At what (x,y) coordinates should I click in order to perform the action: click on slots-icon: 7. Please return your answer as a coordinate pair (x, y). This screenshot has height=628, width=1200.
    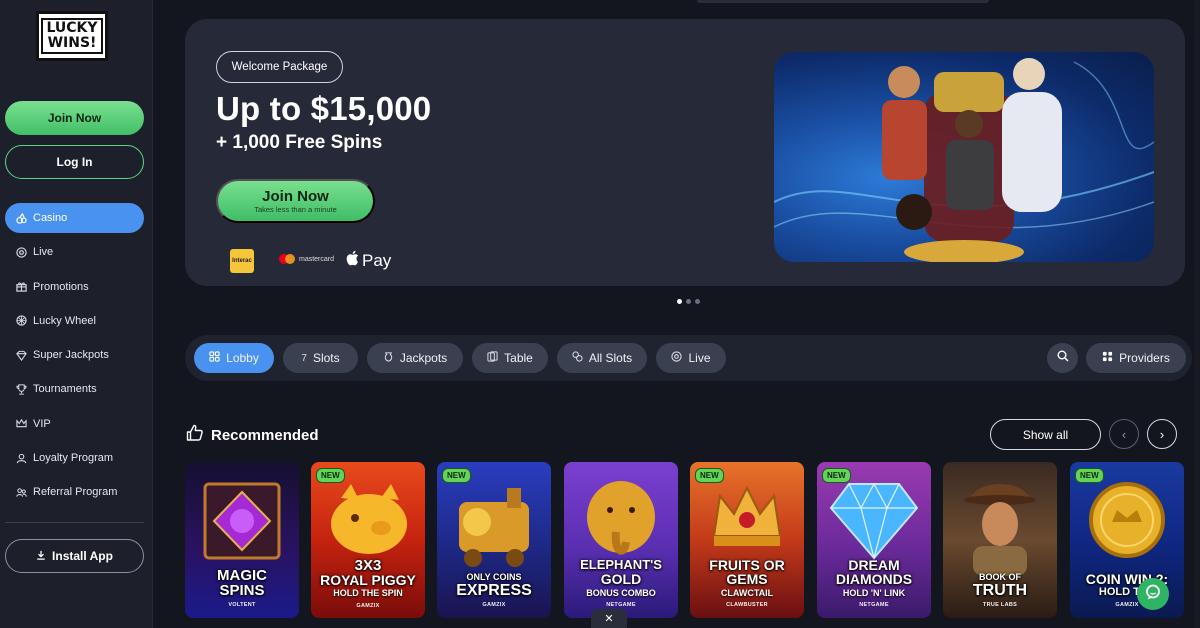
    Looking at the image, I should click on (304, 358).